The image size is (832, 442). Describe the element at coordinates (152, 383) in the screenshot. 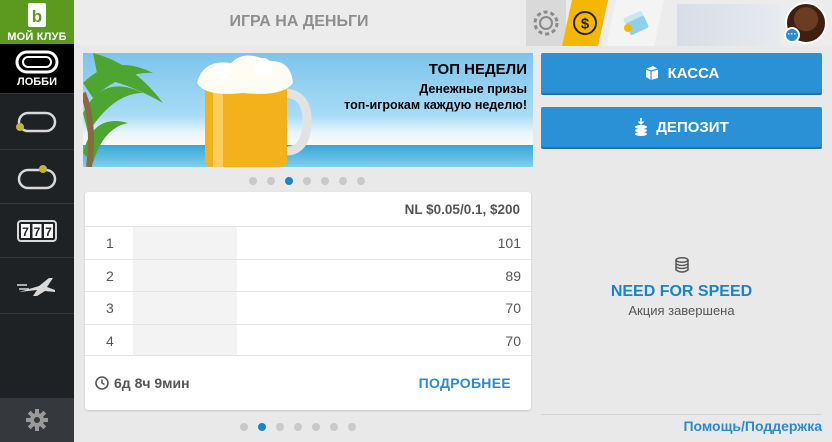

I see `timer-value: 6д 8ч 9мин` at that location.